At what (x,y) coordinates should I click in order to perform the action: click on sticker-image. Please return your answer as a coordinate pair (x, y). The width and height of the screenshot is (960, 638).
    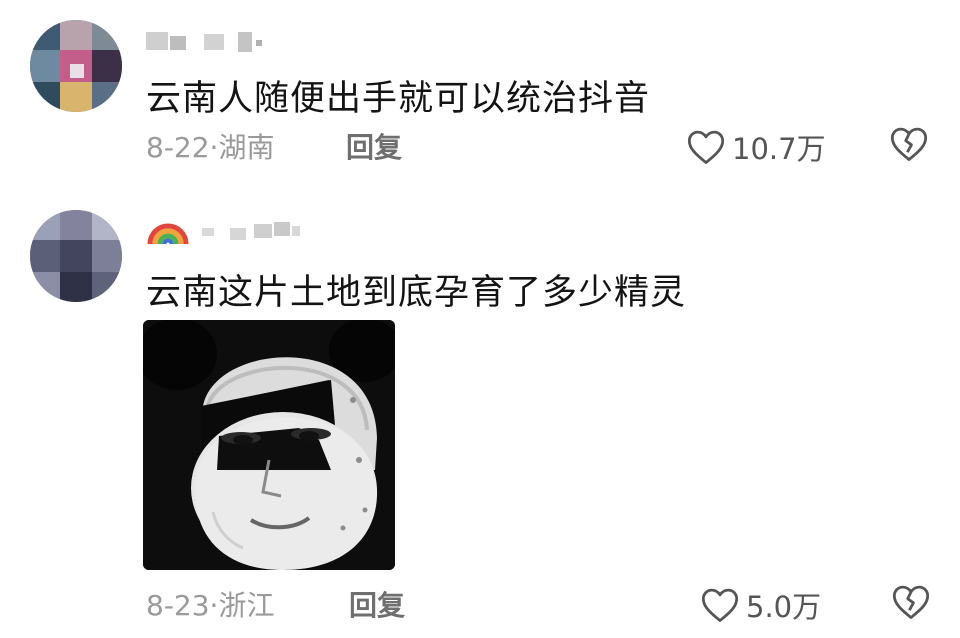
    Looking at the image, I should click on (269, 445).